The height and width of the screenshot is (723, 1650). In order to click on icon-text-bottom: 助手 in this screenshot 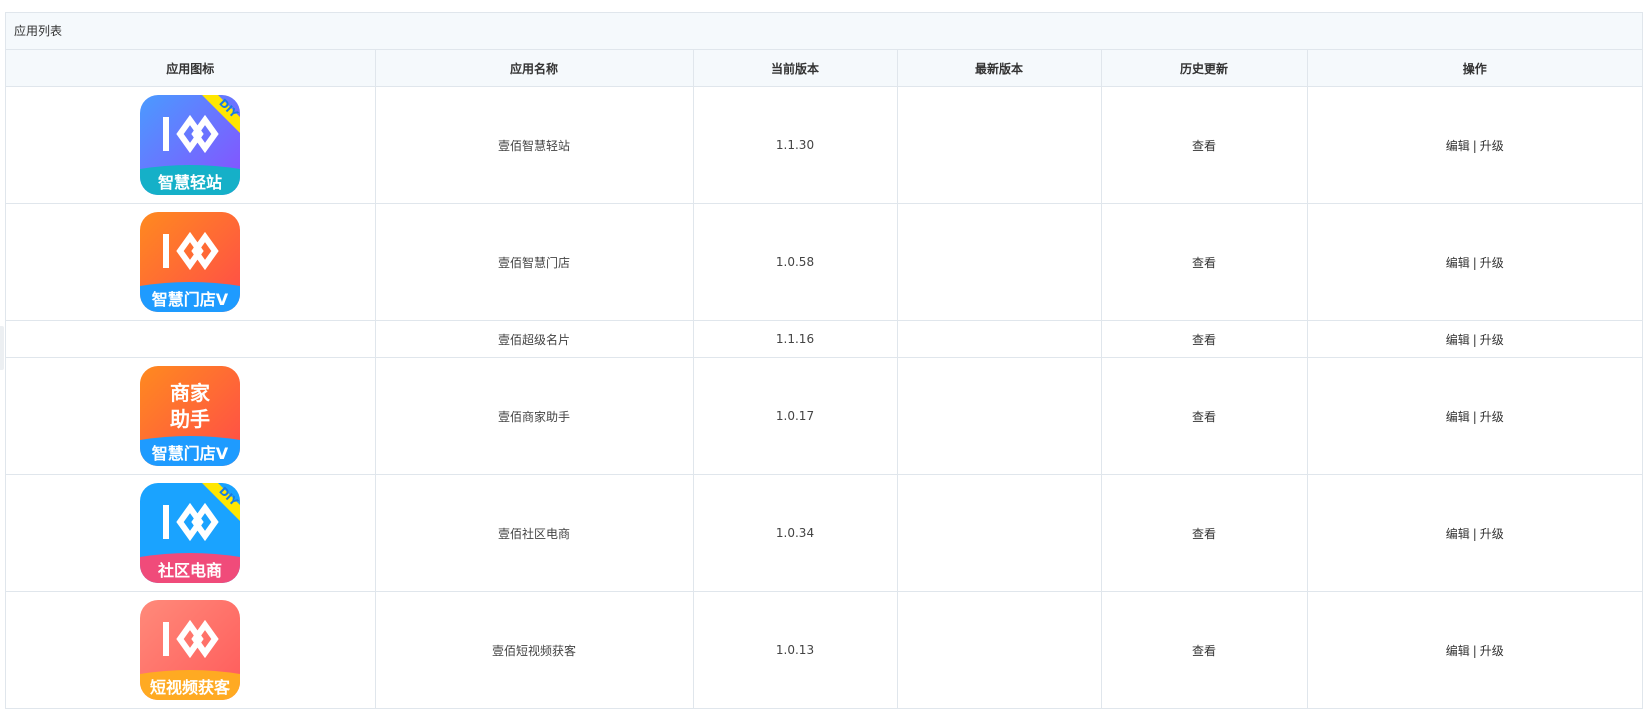, I will do `click(190, 419)`.